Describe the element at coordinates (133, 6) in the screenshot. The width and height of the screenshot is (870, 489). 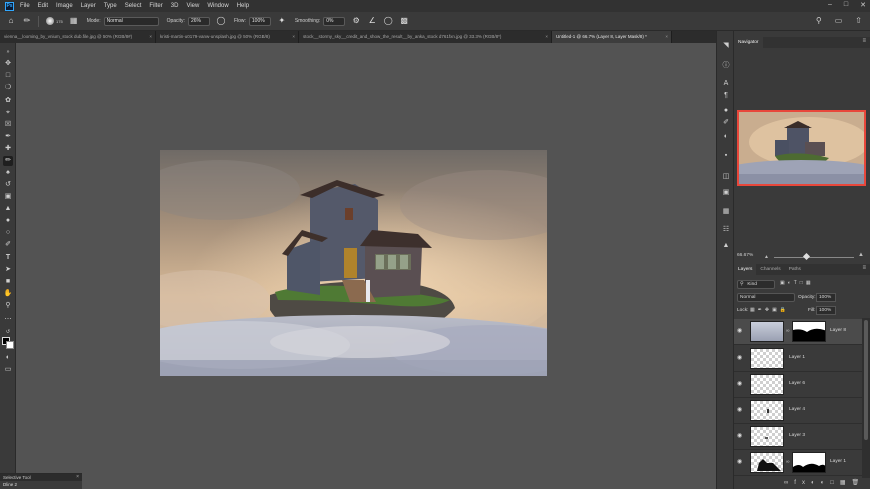
I see `menu-select: Select` at that location.